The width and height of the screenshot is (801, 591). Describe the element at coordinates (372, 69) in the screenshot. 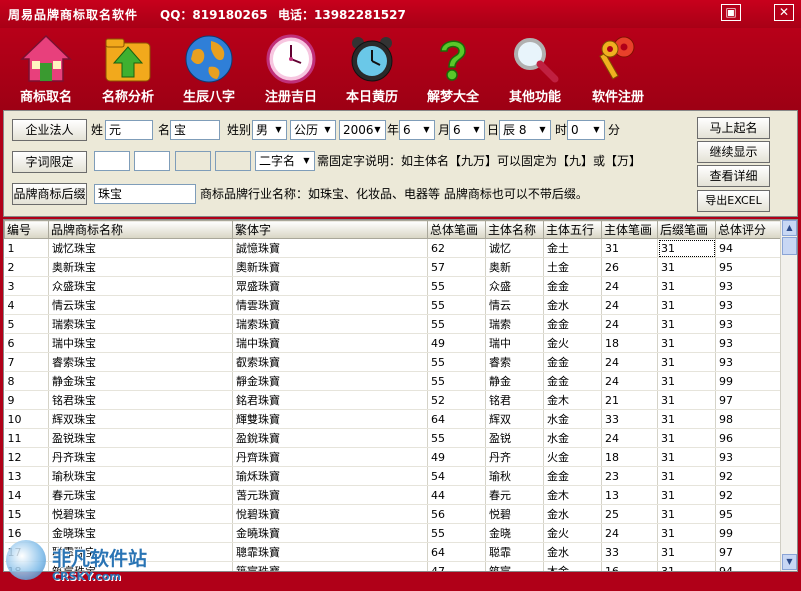

I see `tool-daily-almanac: 本日黄历` at that location.